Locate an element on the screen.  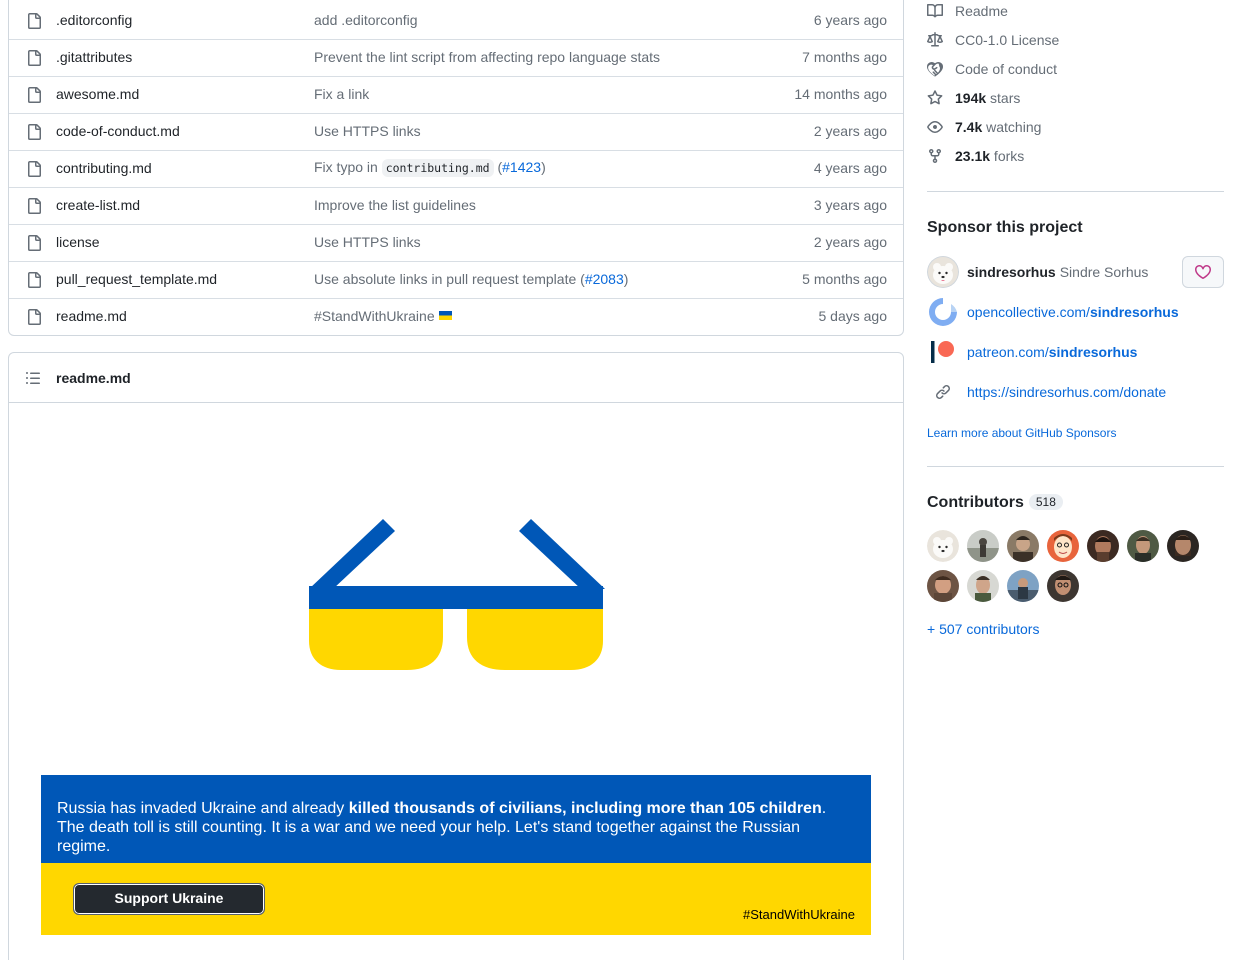
support-ukraine-button: Support Ukraine is located at coordinates (169, 899).